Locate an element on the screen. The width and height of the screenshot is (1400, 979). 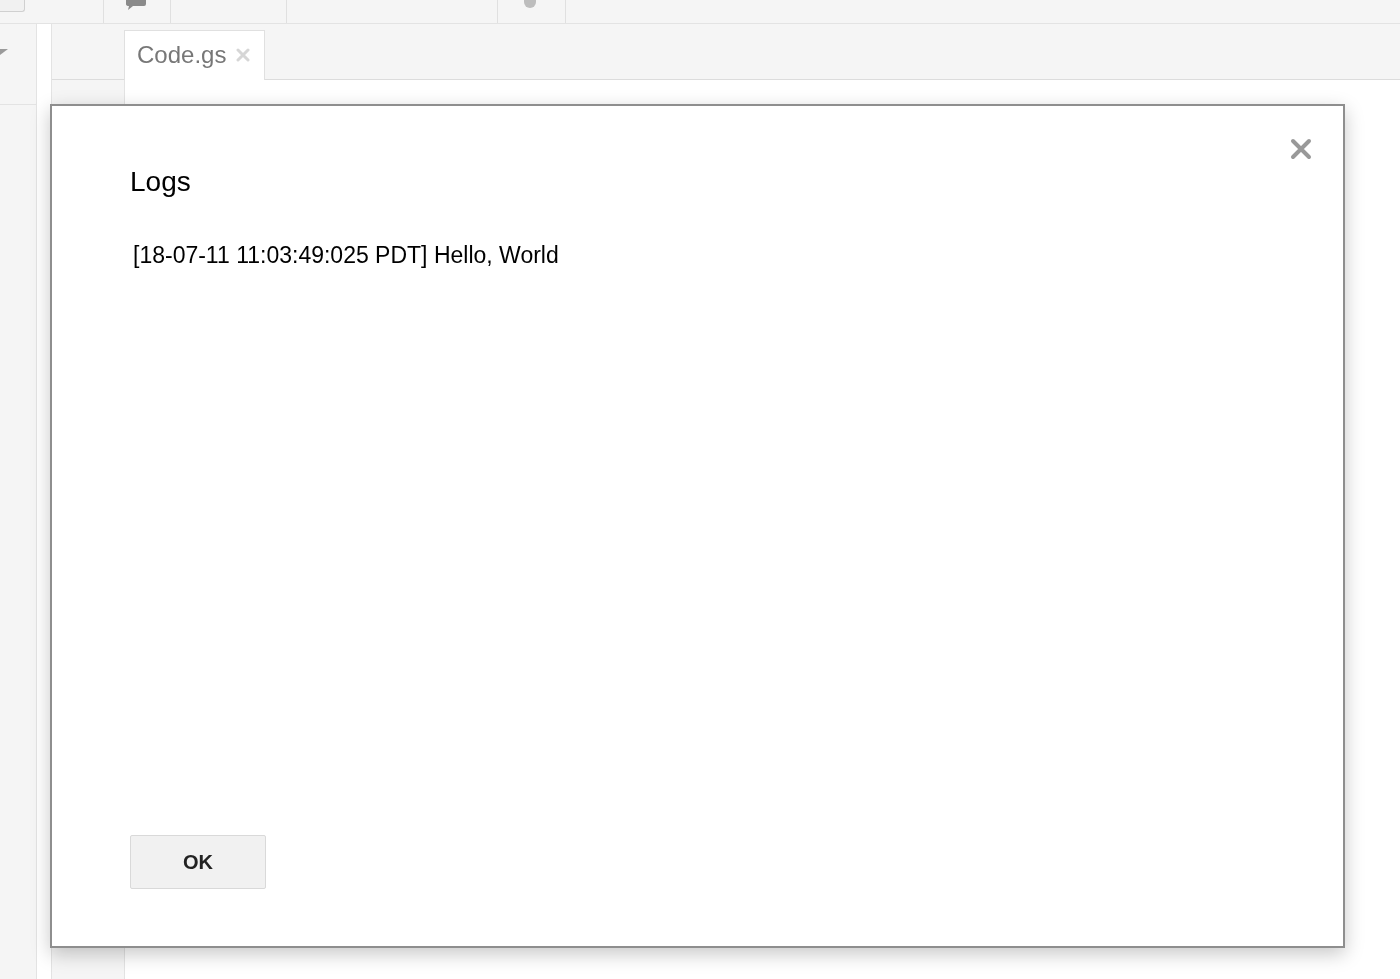
ok-button: OK is located at coordinates (198, 862).